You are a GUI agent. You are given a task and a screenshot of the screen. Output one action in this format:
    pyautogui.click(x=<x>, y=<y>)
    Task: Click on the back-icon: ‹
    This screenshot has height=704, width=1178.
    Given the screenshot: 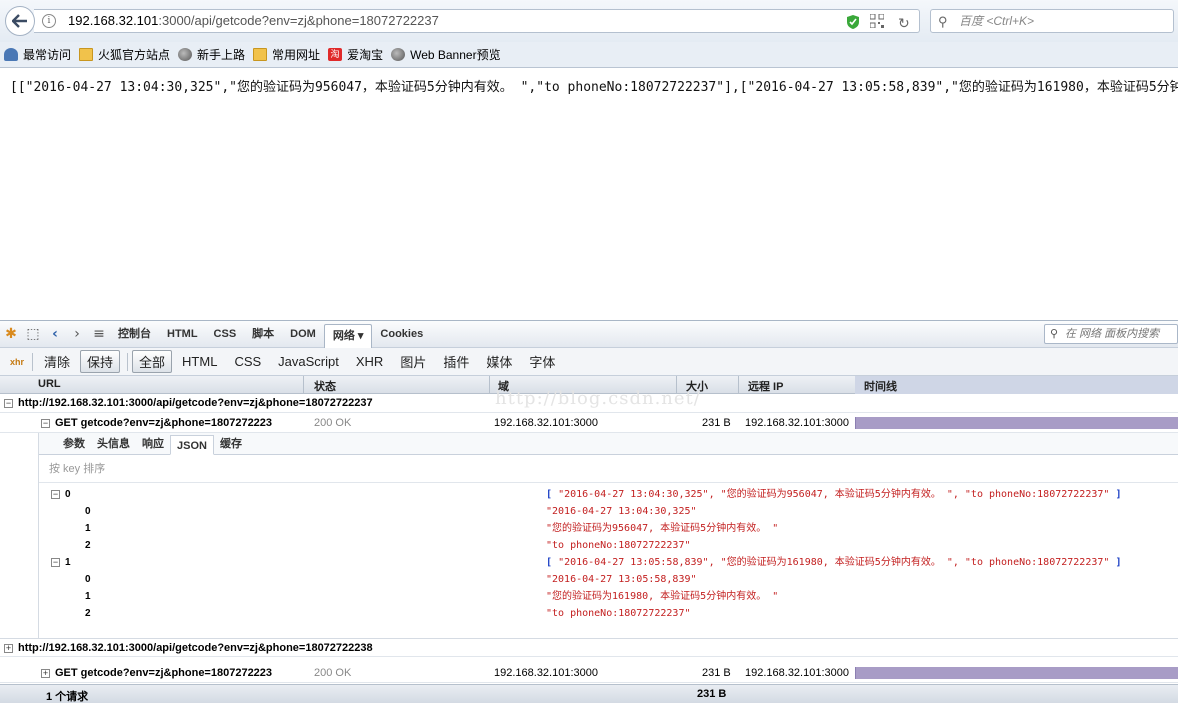 What is the action you would take?
    pyautogui.click(x=55, y=334)
    